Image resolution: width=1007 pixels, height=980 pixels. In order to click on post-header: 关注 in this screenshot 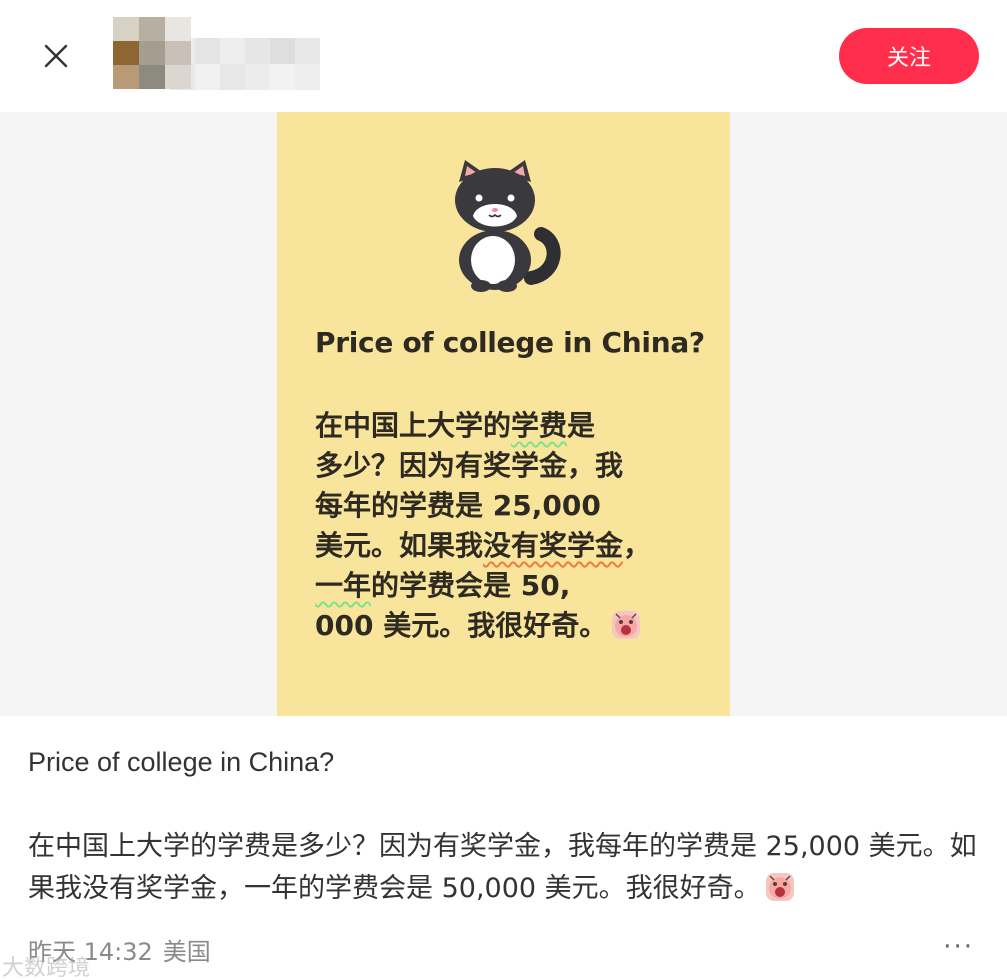, I will do `click(503, 56)`.